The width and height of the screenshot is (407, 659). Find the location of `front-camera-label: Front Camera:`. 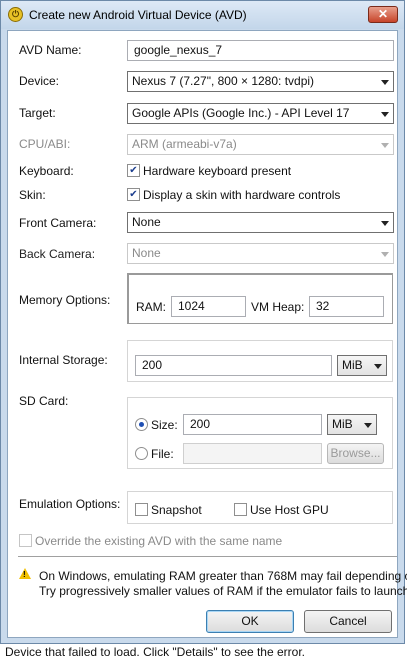

front-camera-label: Front Camera: is located at coordinates (58, 223).